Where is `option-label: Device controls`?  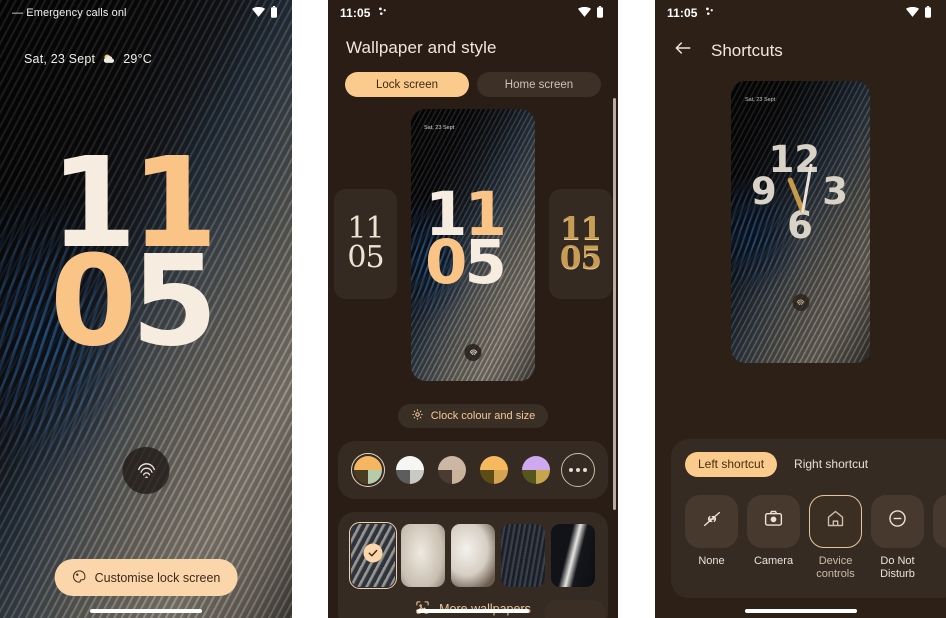
option-label: Device controls is located at coordinates (835, 567).